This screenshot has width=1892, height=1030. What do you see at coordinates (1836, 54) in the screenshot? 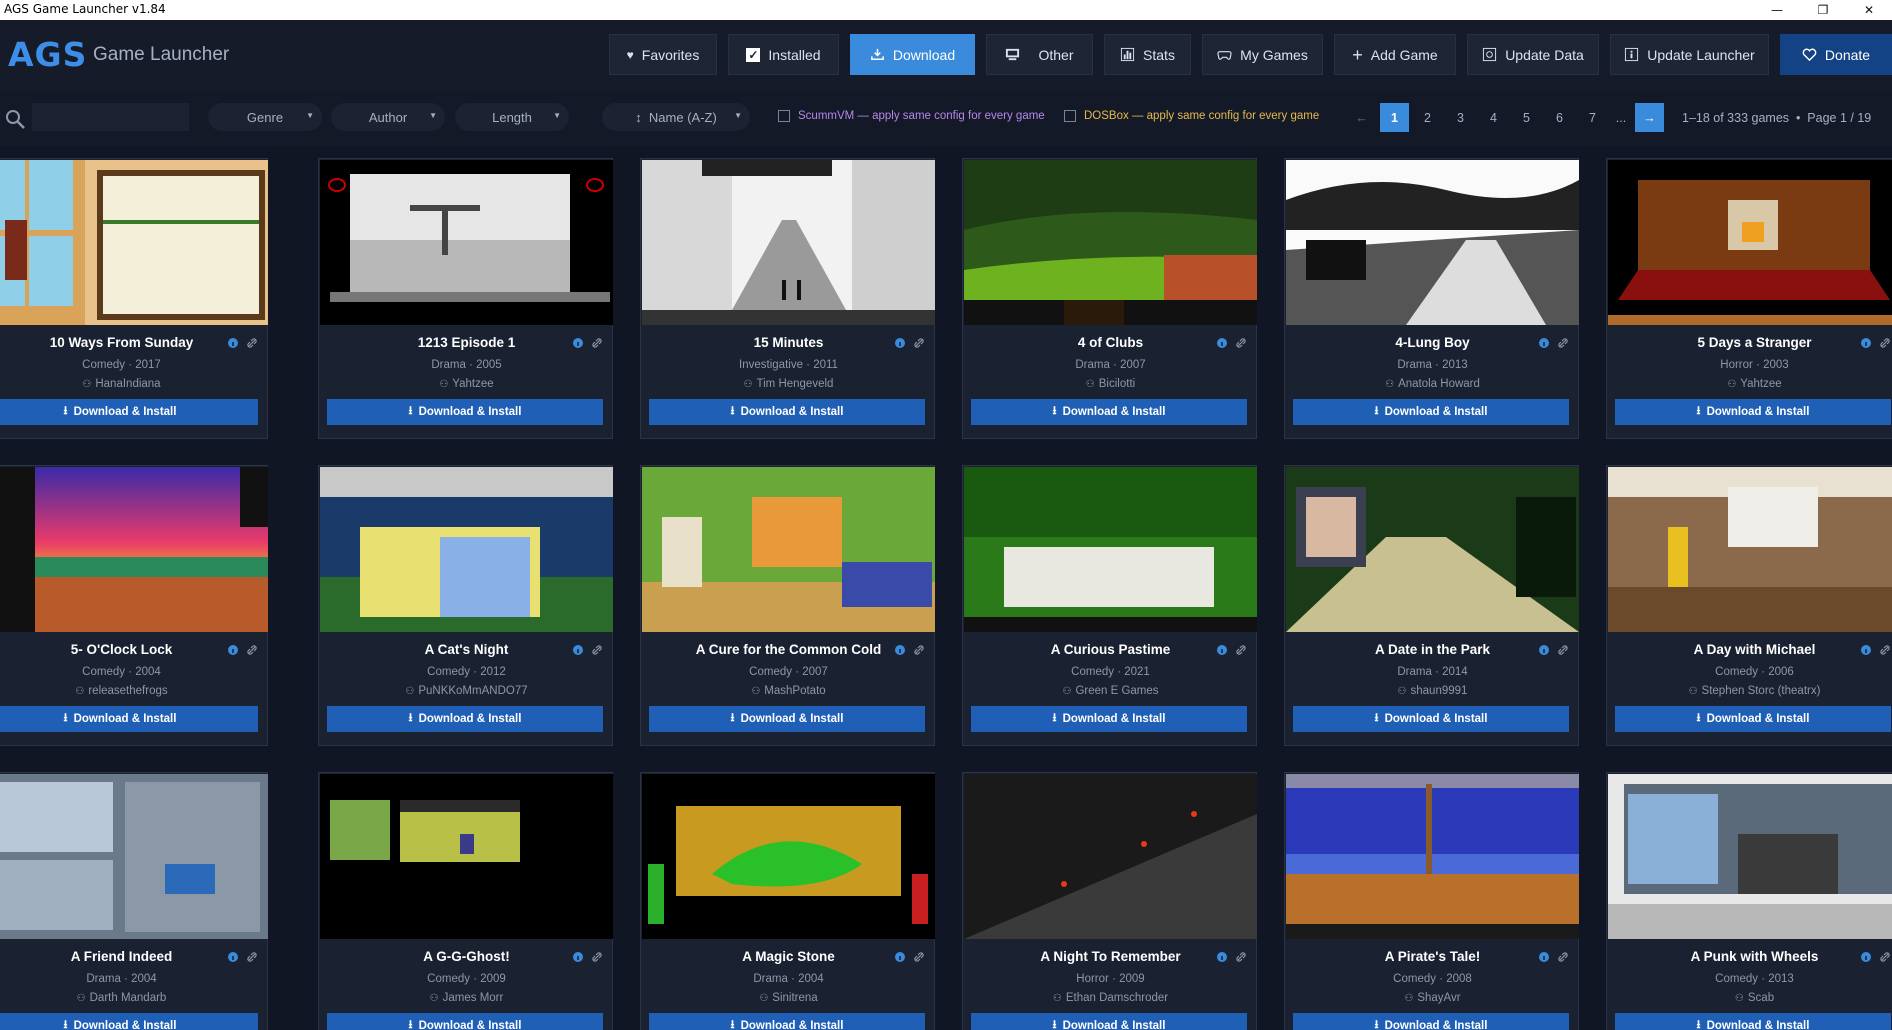
I see `nav-donate-button: Donate` at bounding box center [1836, 54].